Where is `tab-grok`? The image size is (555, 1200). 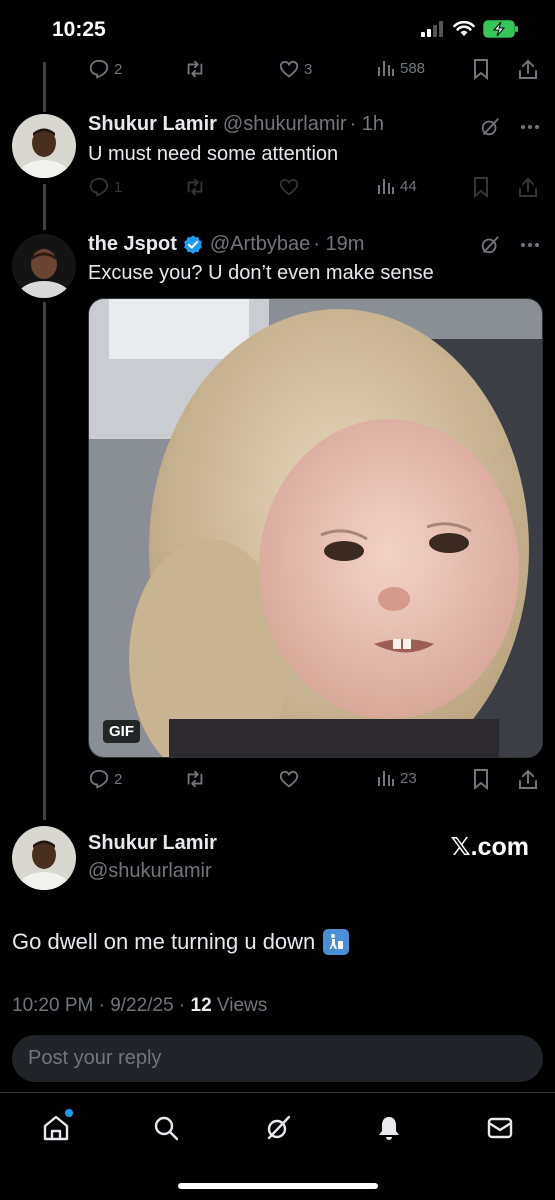
tab-grok is located at coordinates (278, 1128).